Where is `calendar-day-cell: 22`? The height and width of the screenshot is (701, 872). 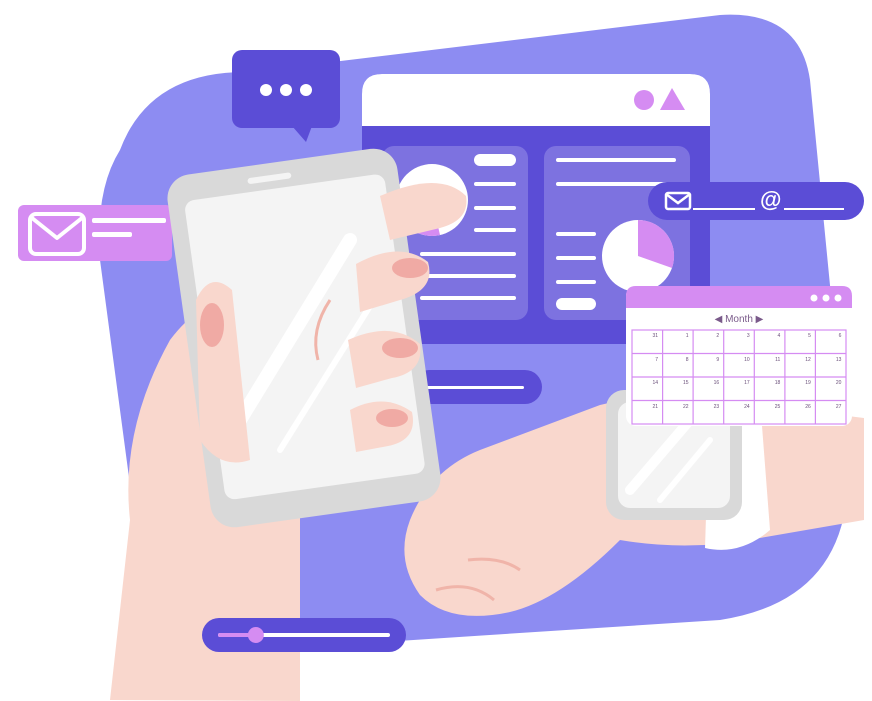 calendar-day-cell: 22 is located at coordinates (674, 407).